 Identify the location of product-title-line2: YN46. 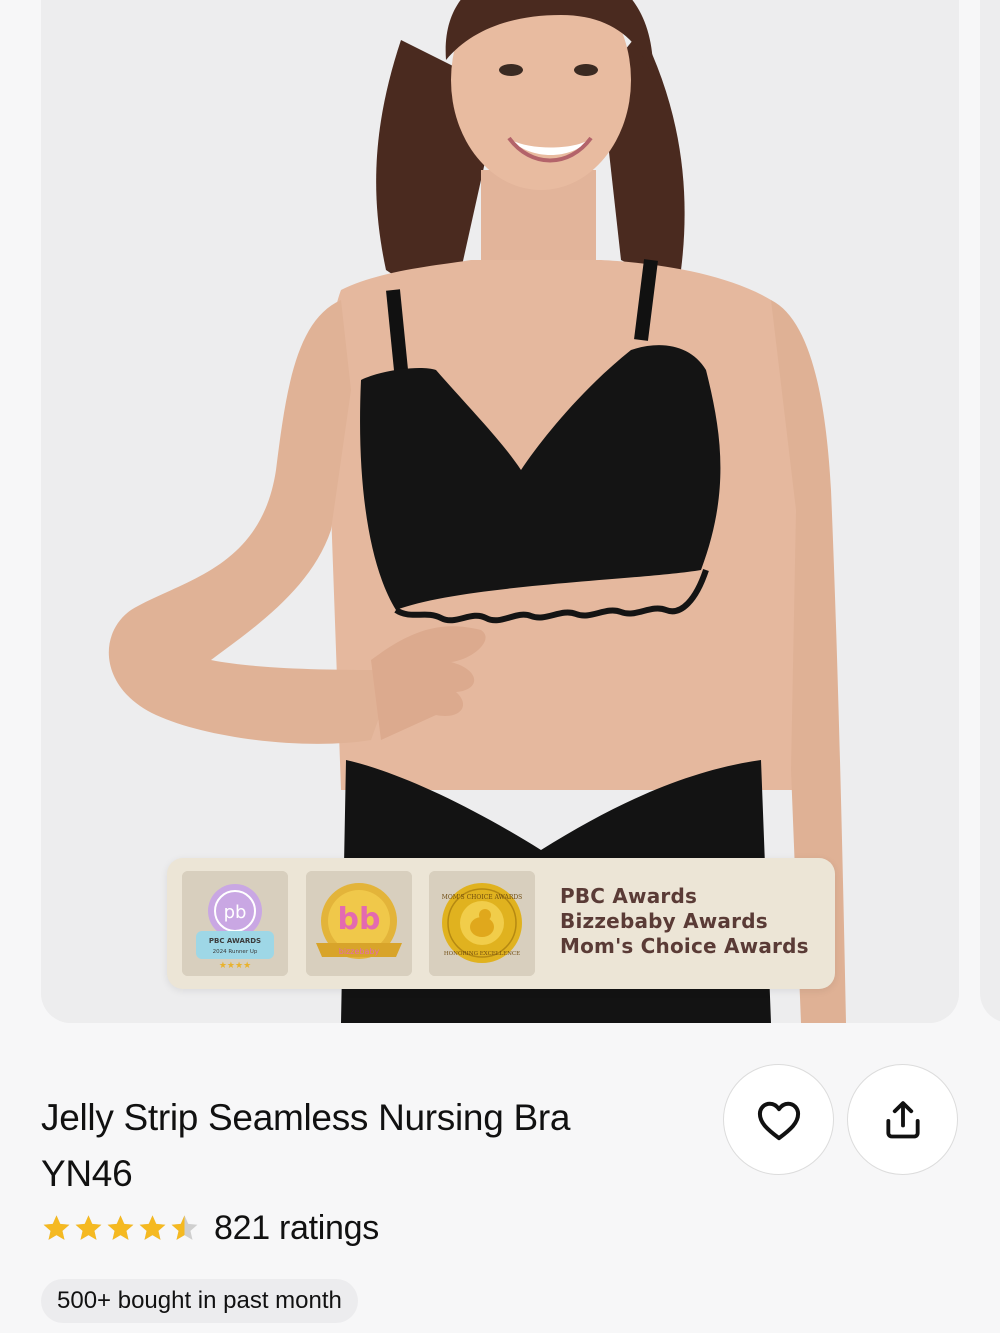
(87, 1173).